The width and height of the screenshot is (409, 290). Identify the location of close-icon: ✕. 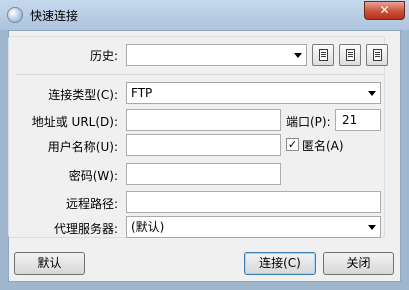
(384, 10).